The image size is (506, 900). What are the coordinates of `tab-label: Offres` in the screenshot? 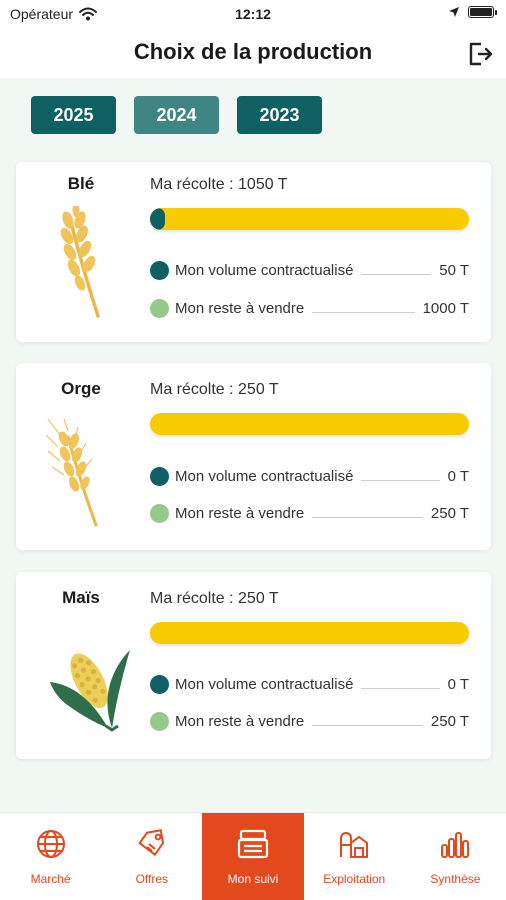 It's located at (152, 879).